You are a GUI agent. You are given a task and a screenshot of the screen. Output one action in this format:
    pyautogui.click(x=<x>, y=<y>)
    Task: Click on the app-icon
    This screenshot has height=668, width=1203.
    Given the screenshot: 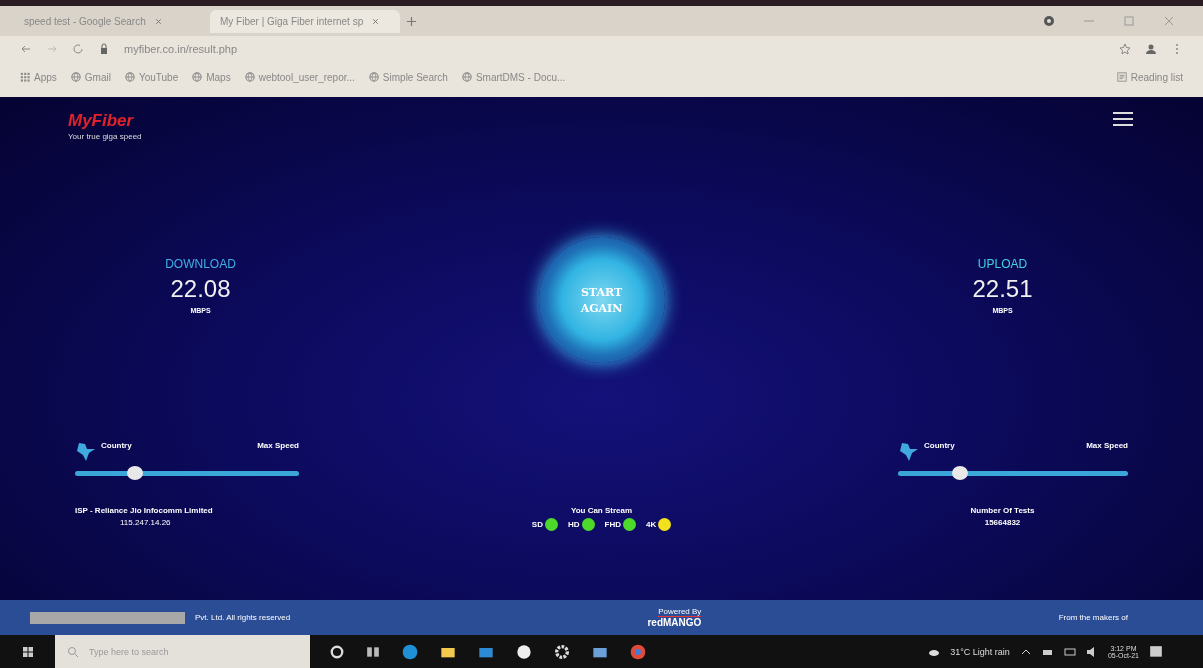 What is the action you would take?
    pyautogui.click(x=524, y=651)
    